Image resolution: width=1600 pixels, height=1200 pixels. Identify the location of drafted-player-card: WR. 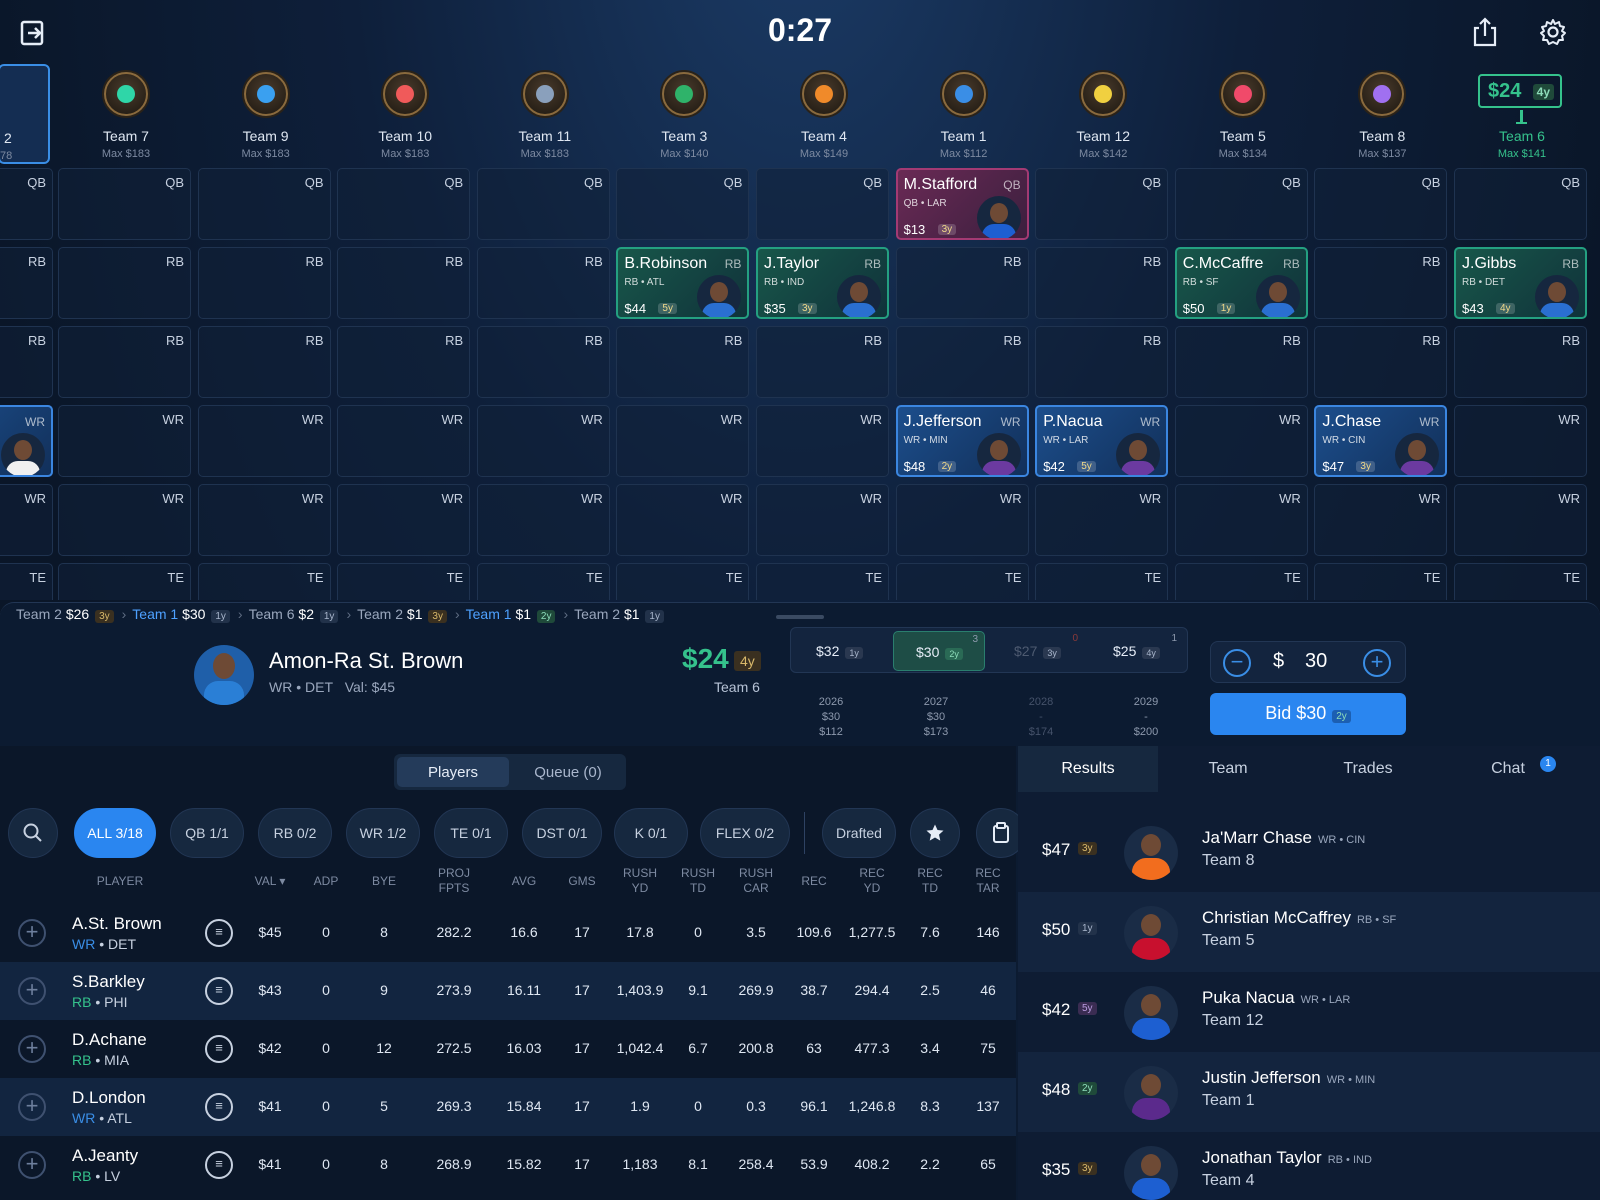
(26, 441).